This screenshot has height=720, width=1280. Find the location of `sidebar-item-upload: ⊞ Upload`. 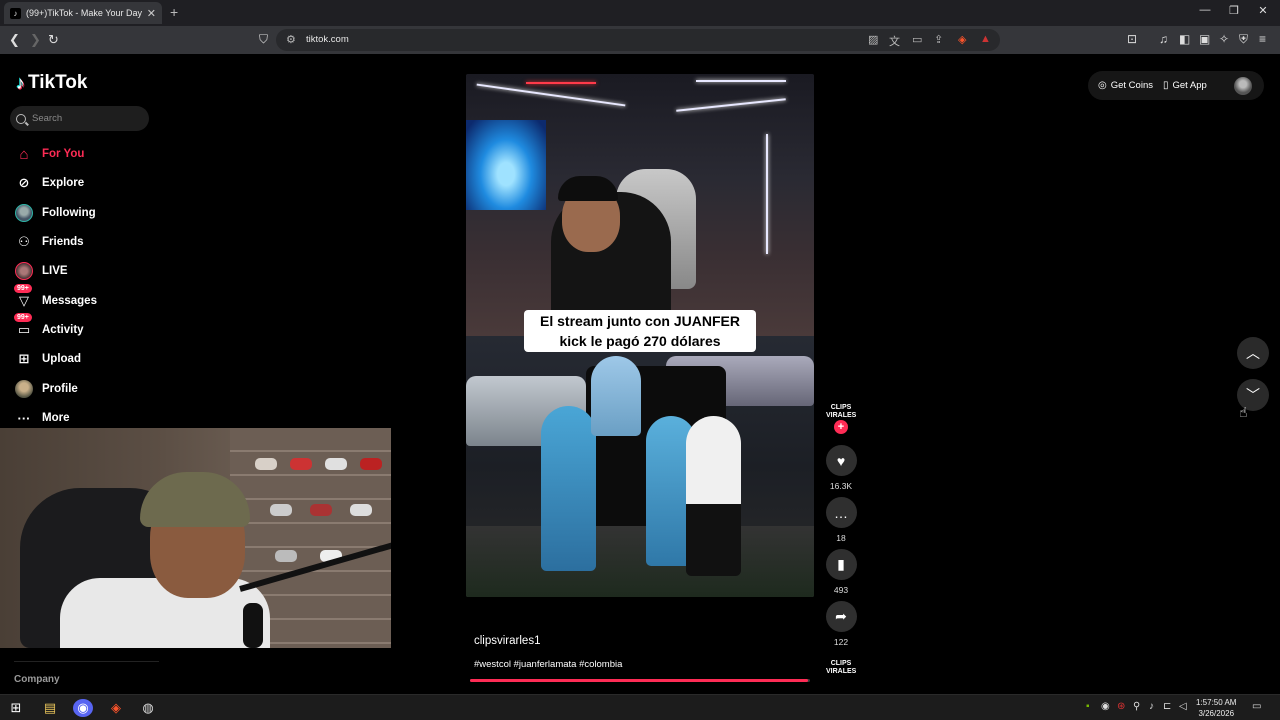

sidebar-item-upload: ⊞ Upload is located at coordinates (47, 359).